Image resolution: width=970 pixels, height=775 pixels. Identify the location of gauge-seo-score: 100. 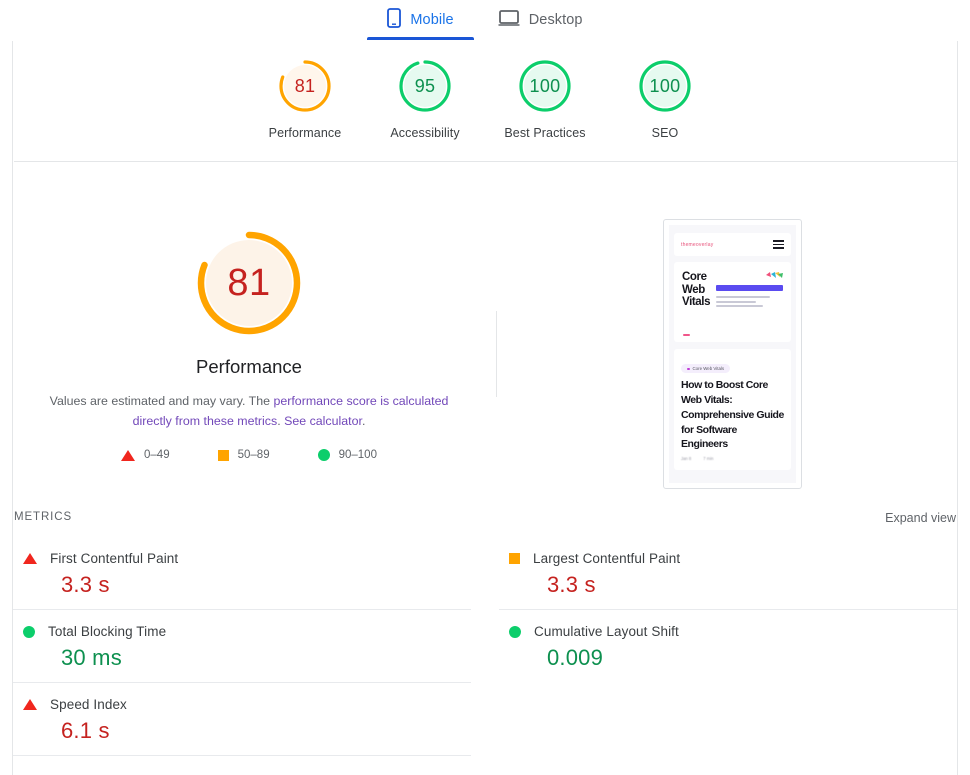
(665, 85).